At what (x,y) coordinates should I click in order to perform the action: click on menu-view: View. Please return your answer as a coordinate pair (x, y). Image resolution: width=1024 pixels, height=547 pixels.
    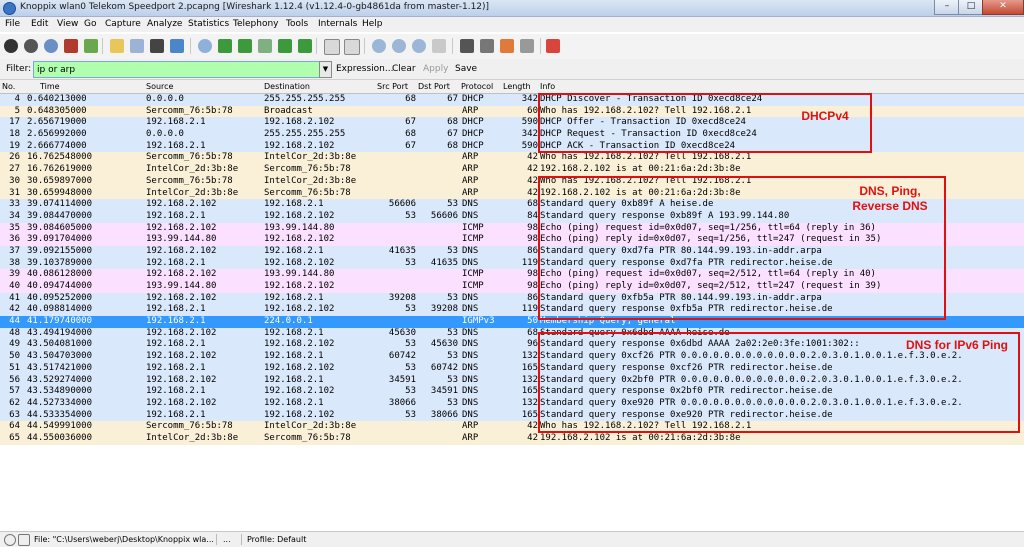
    Looking at the image, I should click on (67, 24).